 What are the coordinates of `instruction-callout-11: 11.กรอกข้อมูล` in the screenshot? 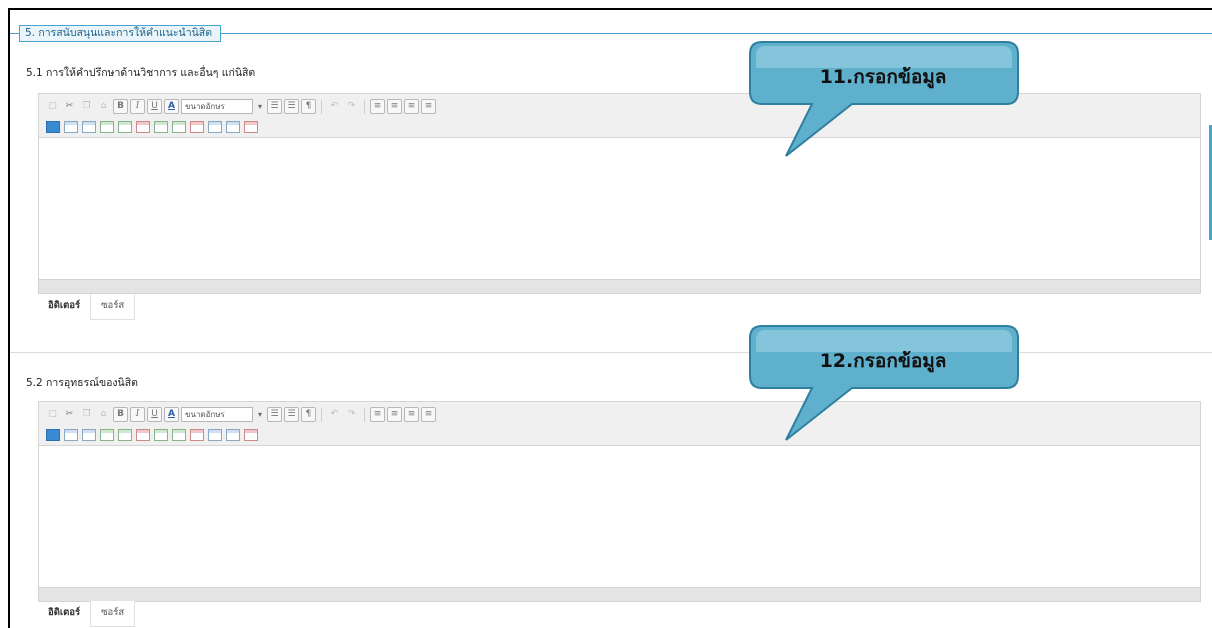 It's located at (886, 98).